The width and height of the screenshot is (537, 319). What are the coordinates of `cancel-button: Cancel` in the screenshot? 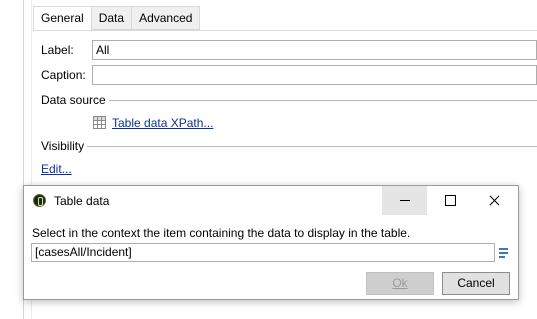 It's located at (476, 283).